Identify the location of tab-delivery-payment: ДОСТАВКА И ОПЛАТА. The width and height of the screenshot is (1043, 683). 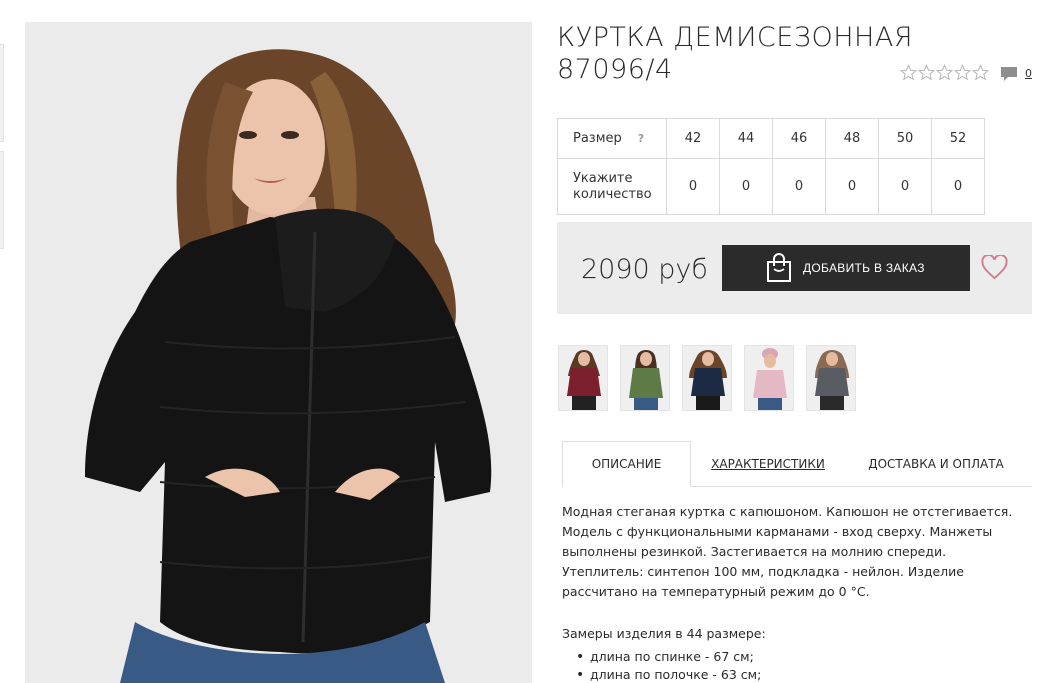
(936, 464).